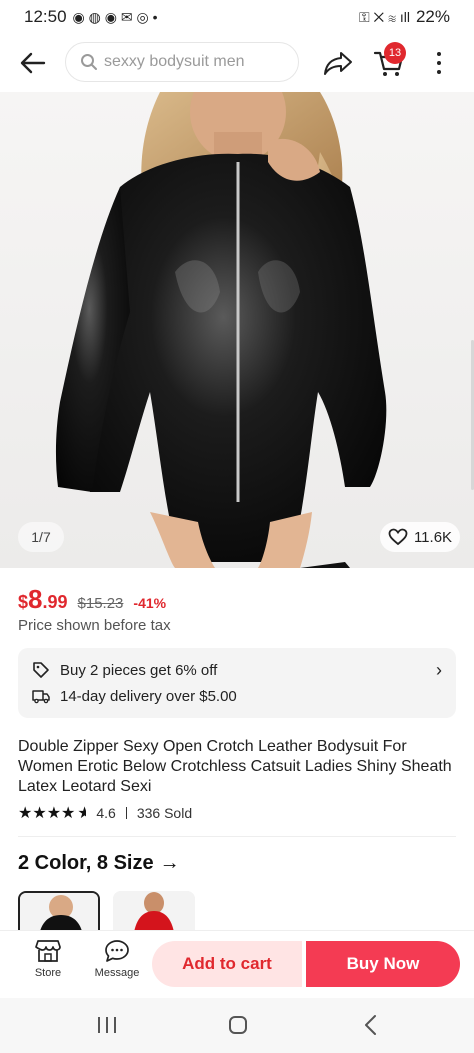 The image size is (474, 1053). I want to click on promo-offer-row: Buy 2 pieces get 6% off, so click(237, 670).